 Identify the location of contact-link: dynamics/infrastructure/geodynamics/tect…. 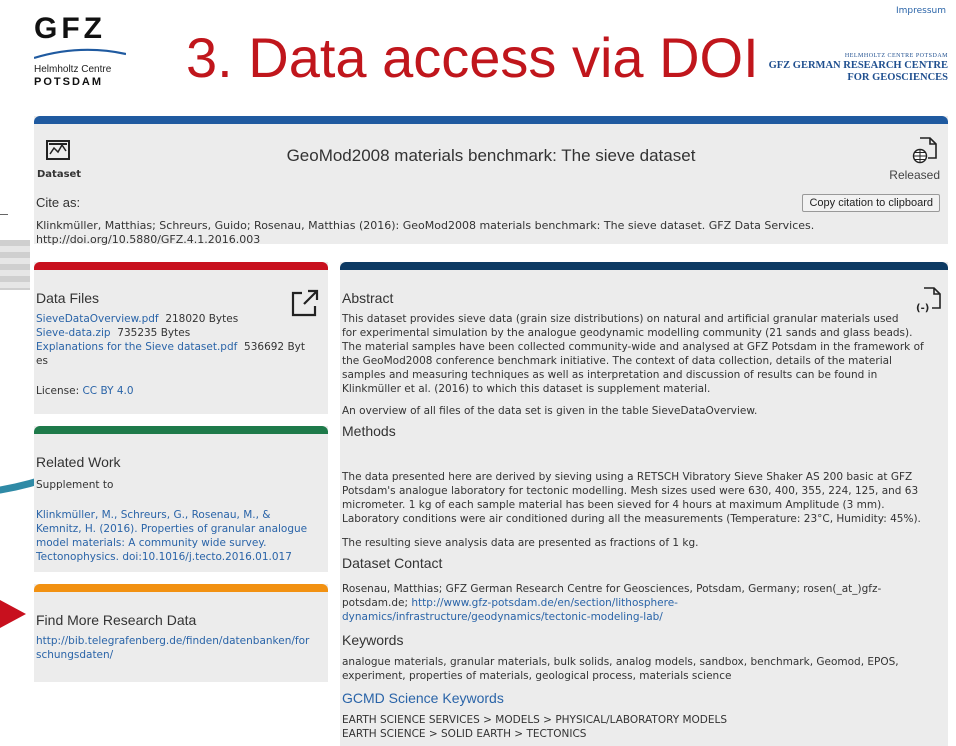
(502, 617).